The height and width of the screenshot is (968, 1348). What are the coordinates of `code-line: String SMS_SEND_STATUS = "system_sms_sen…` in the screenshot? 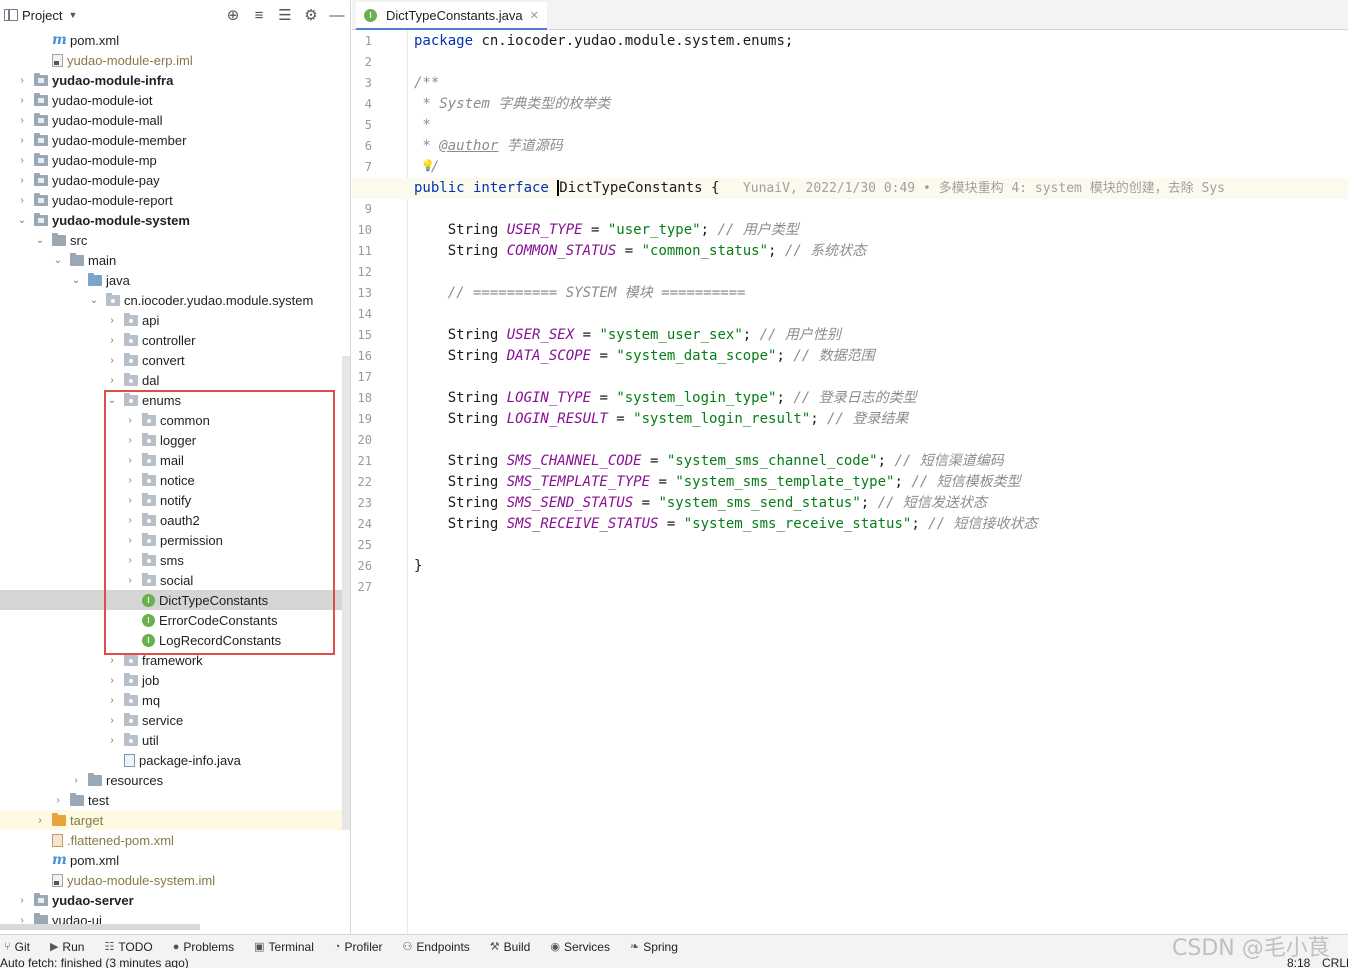 It's located at (879, 503).